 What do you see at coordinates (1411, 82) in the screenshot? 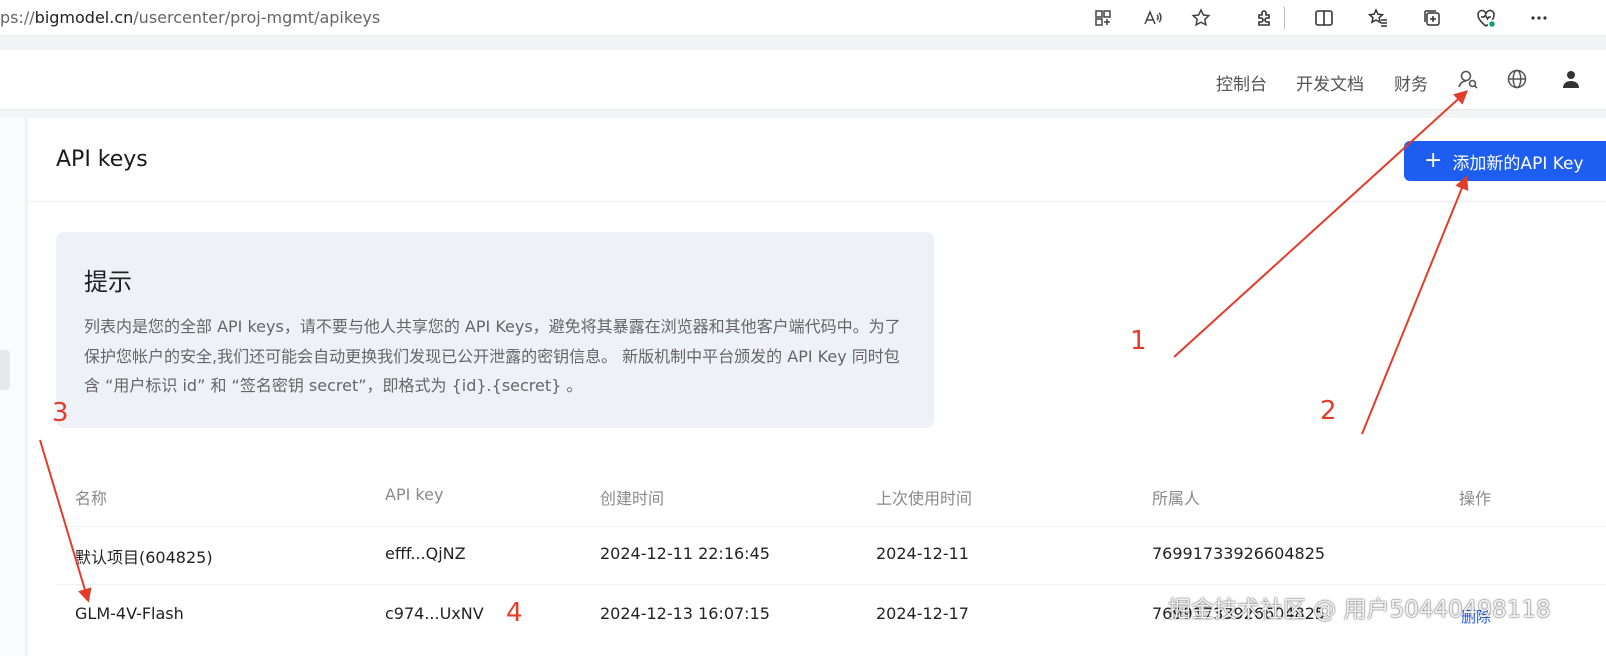
I see `nav-finance: 财务` at bounding box center [1411, 82].